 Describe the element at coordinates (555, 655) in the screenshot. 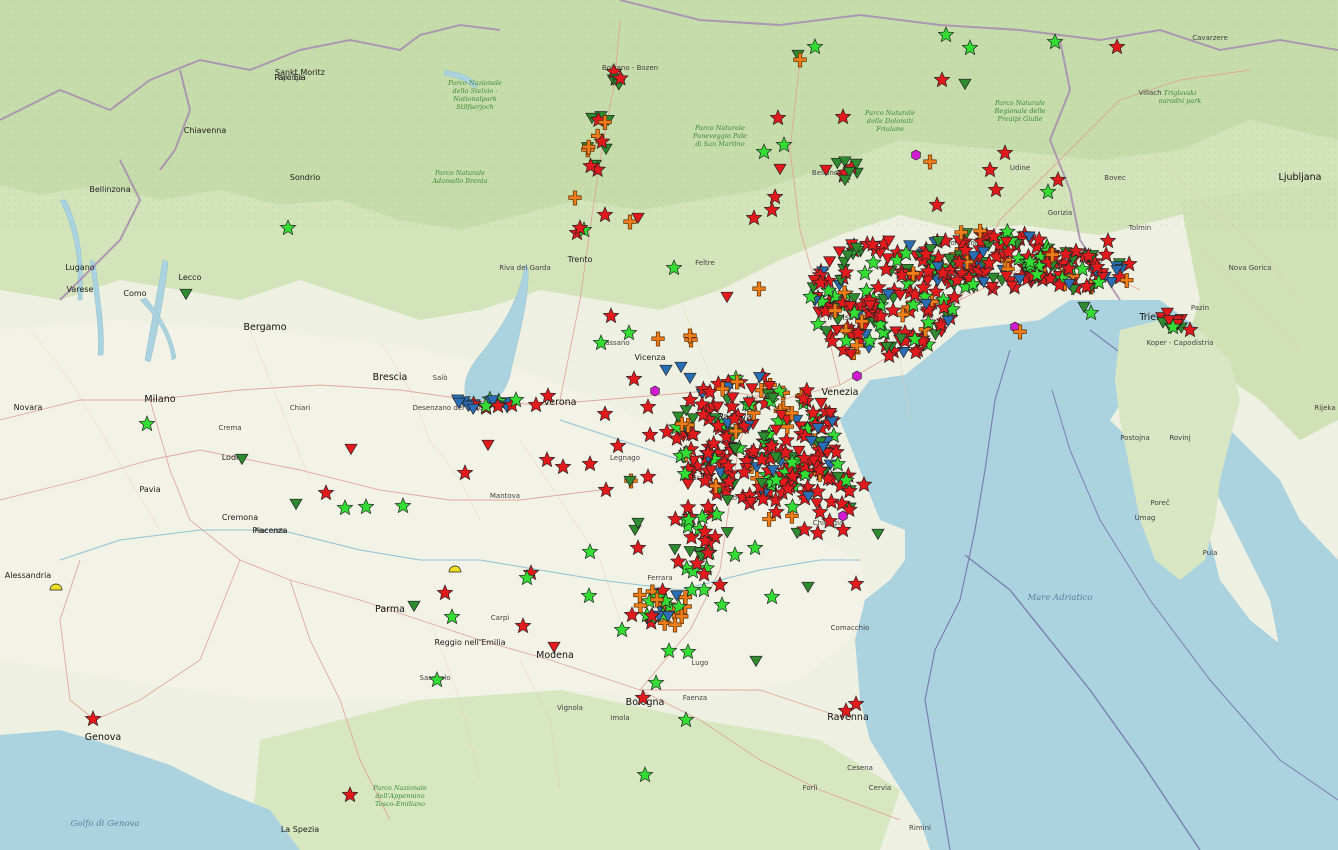

I see `place-label: Modena` at that location.